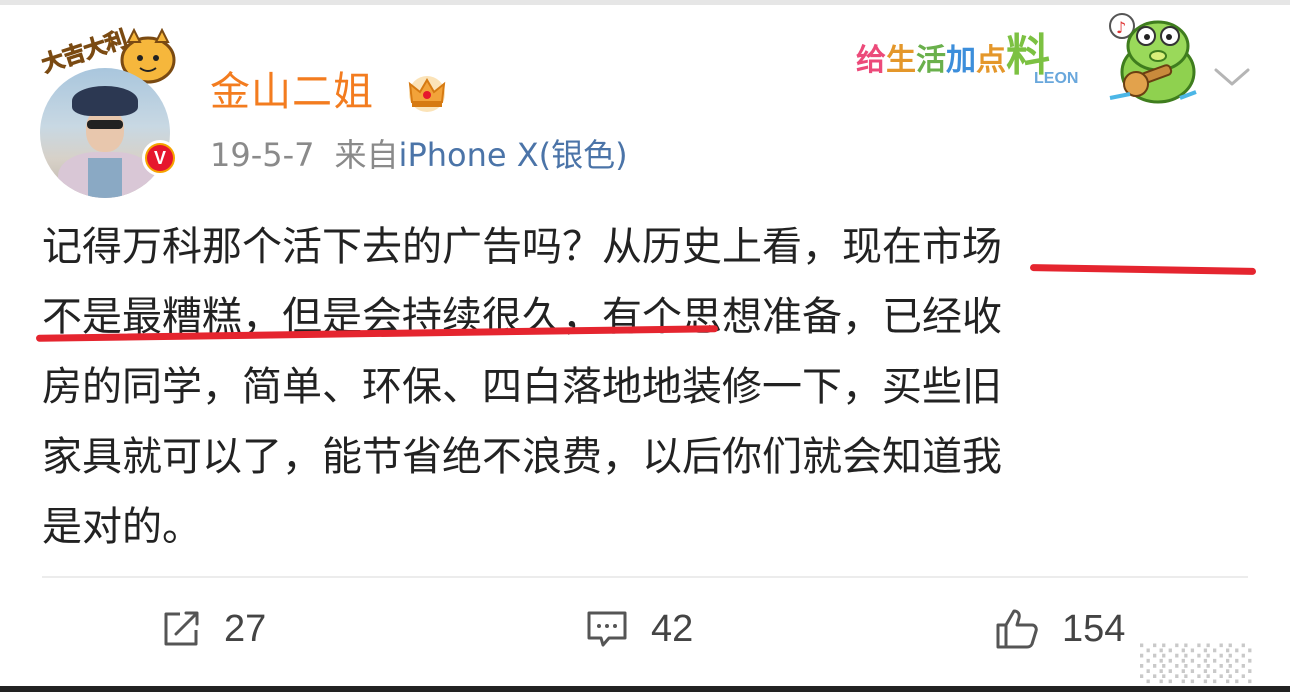 The image size is (1290, 692). Describe the element at coordinates (522, 457) in the screenshot. I see `content-text: 家具就可以了，能节省绝不浪费，以后你们就会知道我` at that location.